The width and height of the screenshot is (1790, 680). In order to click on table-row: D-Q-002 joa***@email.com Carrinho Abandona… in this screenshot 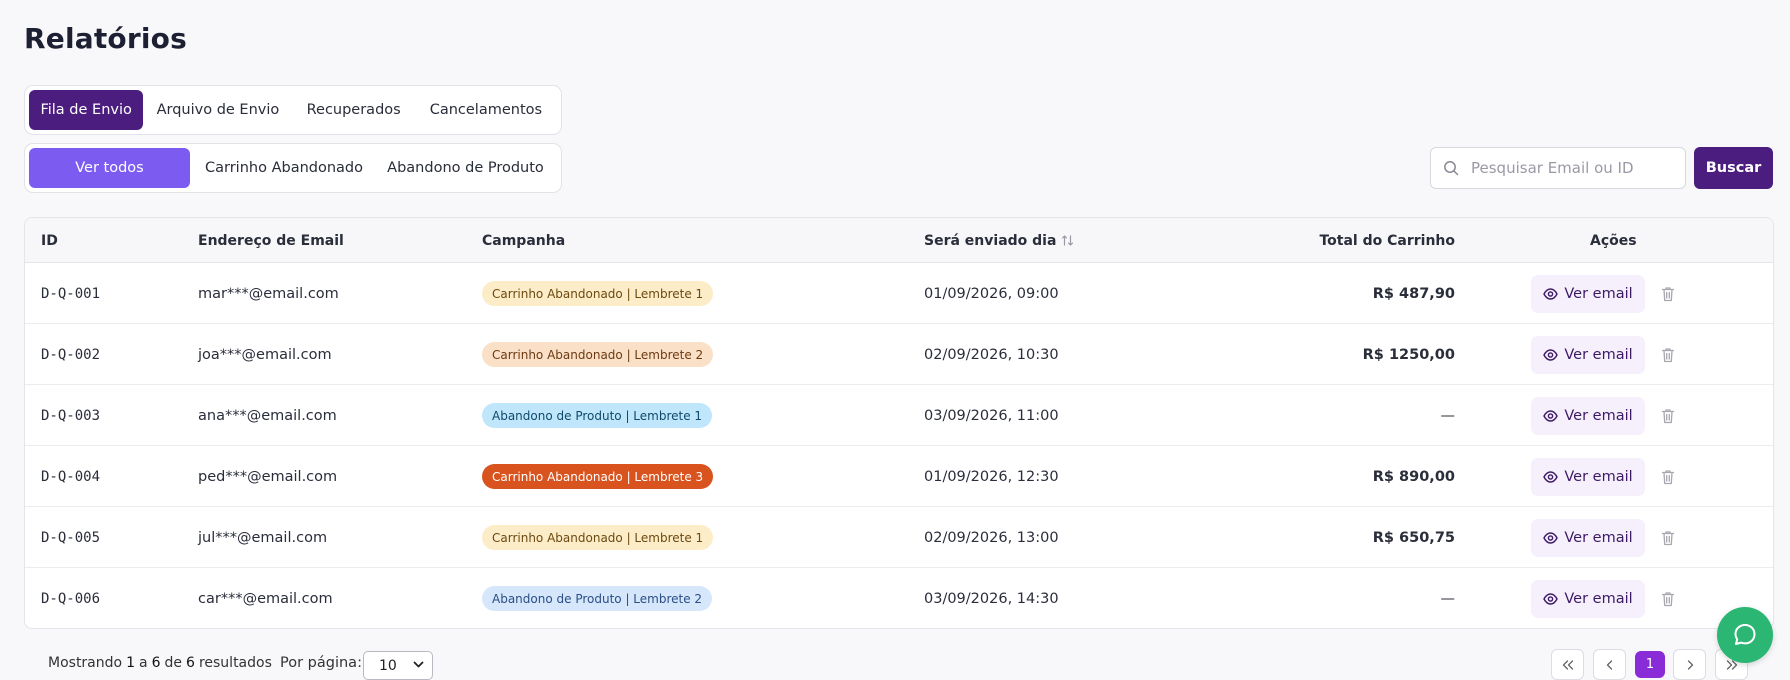, I will do `click(899, 354)`.